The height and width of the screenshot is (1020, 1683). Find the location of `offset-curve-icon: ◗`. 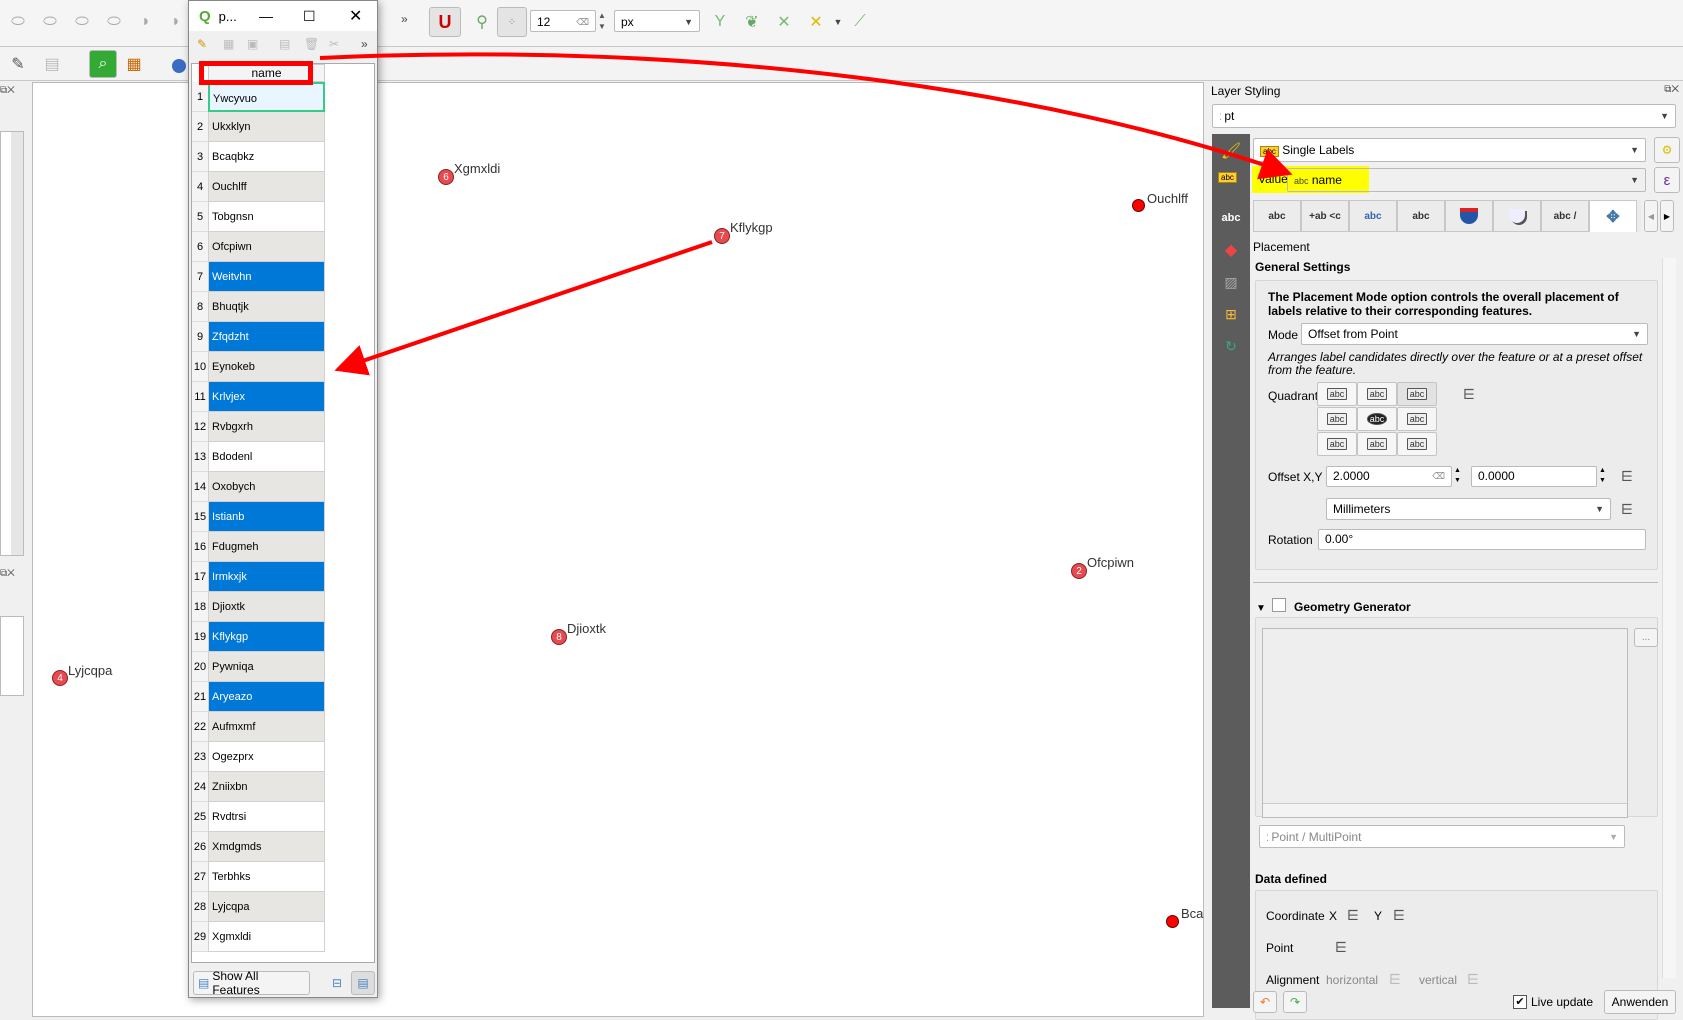

offset-curve-icon: ◗ is located at coordinates (176, 22).